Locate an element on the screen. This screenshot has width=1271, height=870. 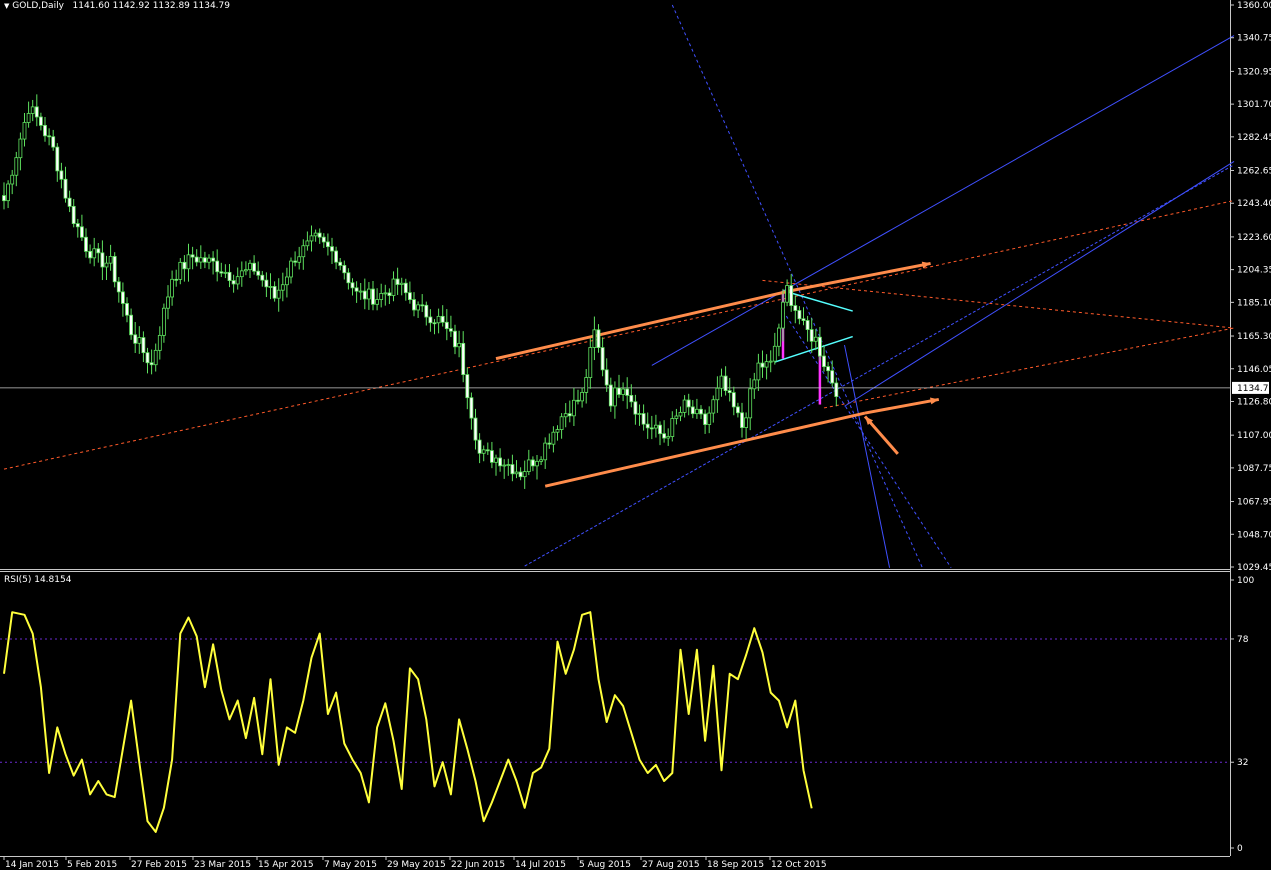
time-tick-label: 29 May 2015 is located at coordinates (416, 865).